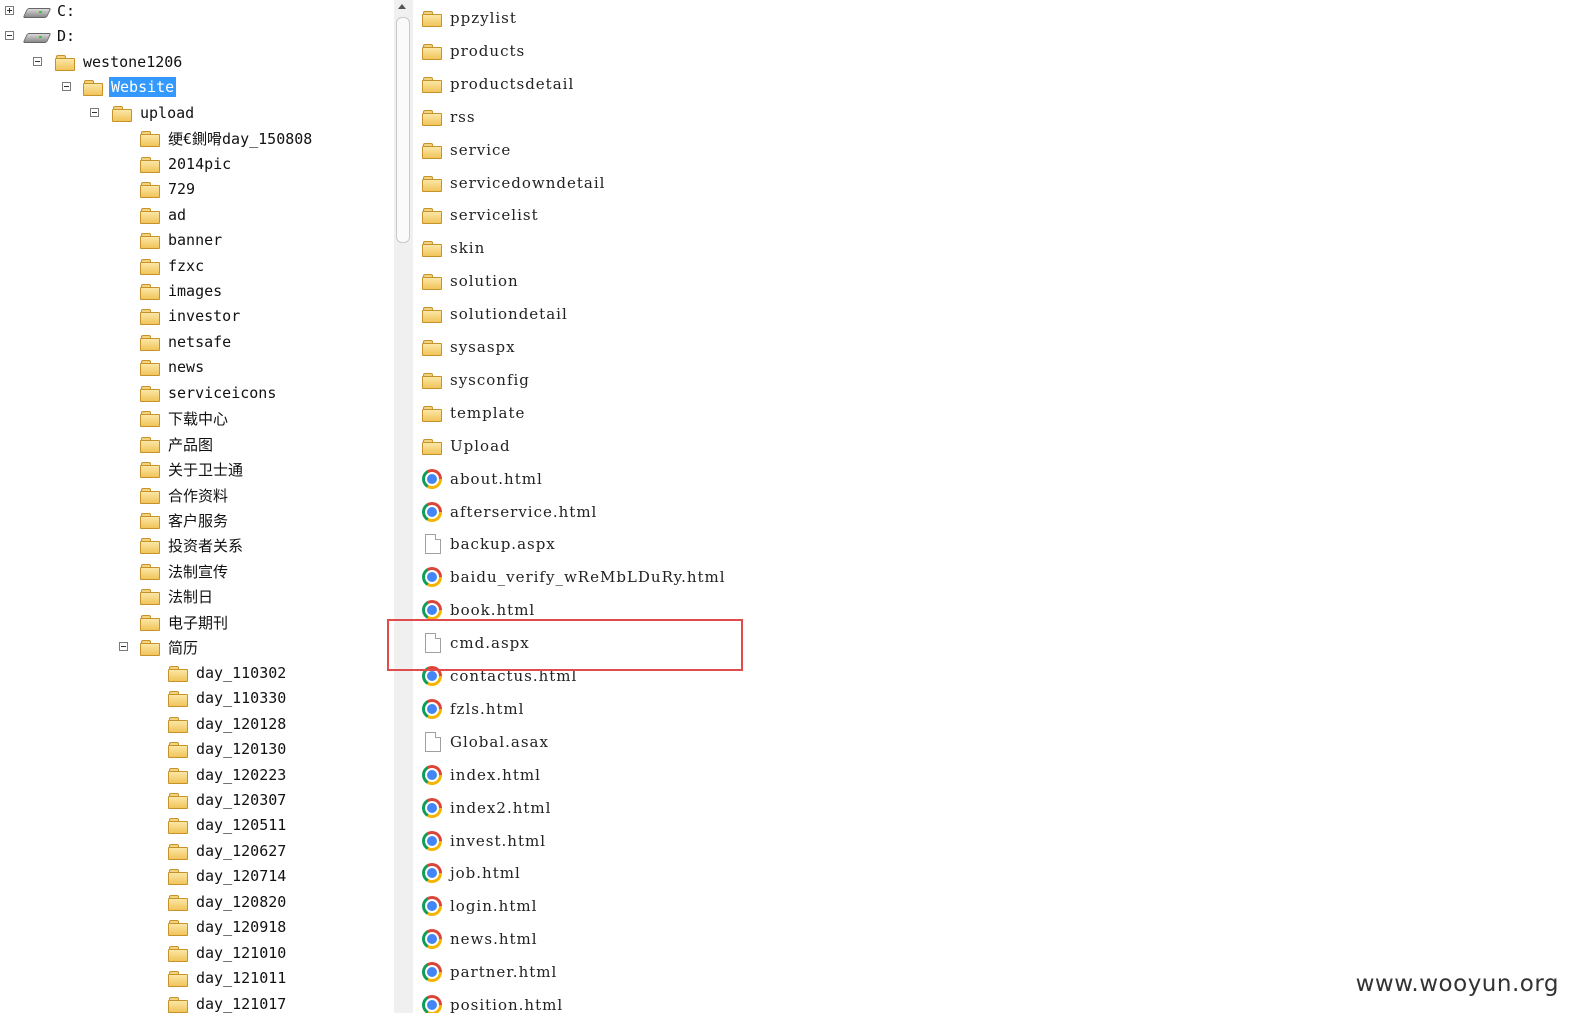  I want to click on tree-folder-root: westone1206, so click(91, 62).